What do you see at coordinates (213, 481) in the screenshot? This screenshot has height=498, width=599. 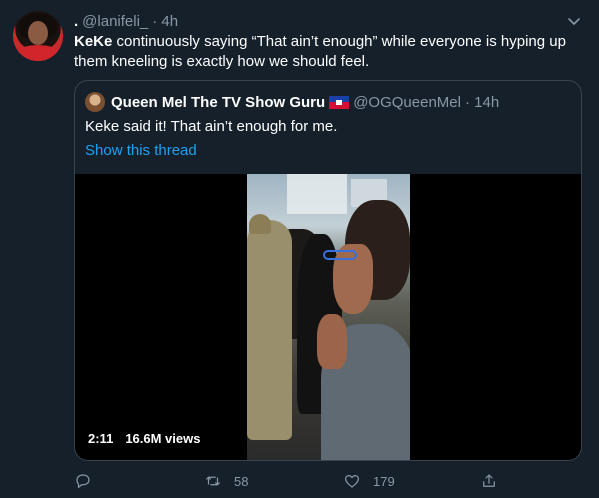 I see `retweet-icon` at bounding box center [213, 481].